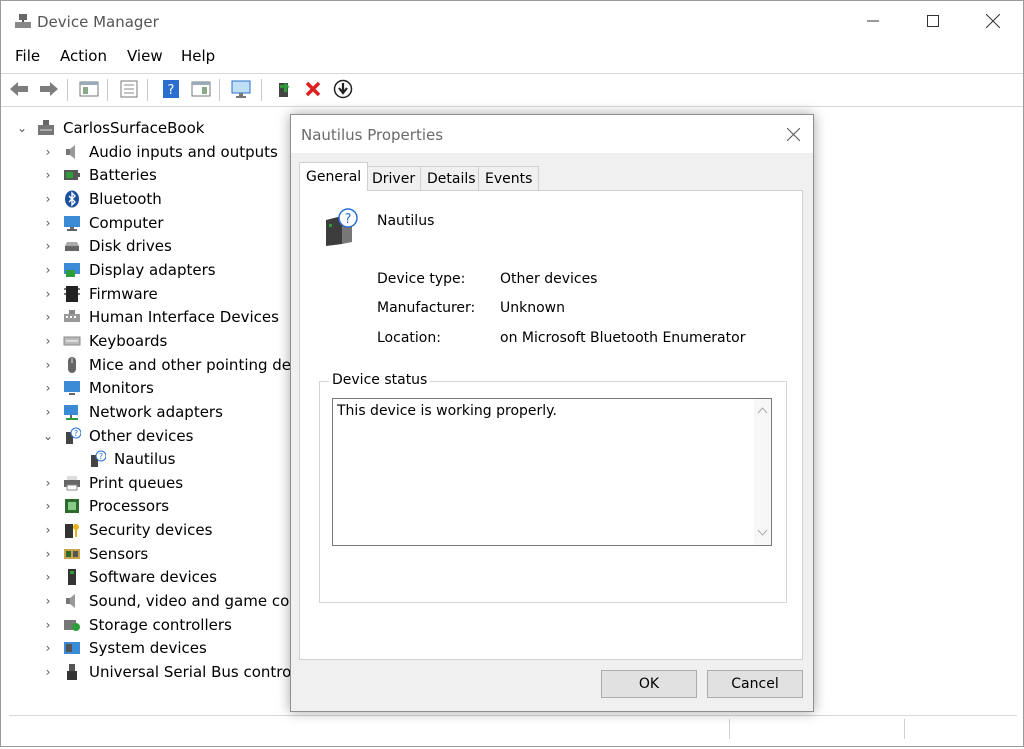 The image size is (1024, 749). What do you see at coordinates (762, 533) in the screenshot?
I see `scroll-down-icon` at bounding box center [762, 533].